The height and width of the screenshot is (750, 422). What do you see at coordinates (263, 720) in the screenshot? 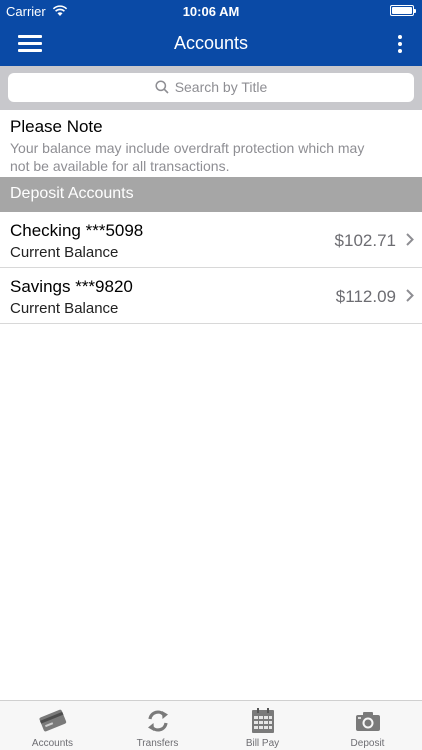
I see `calendar-icon` at bounding box center [263, 720].